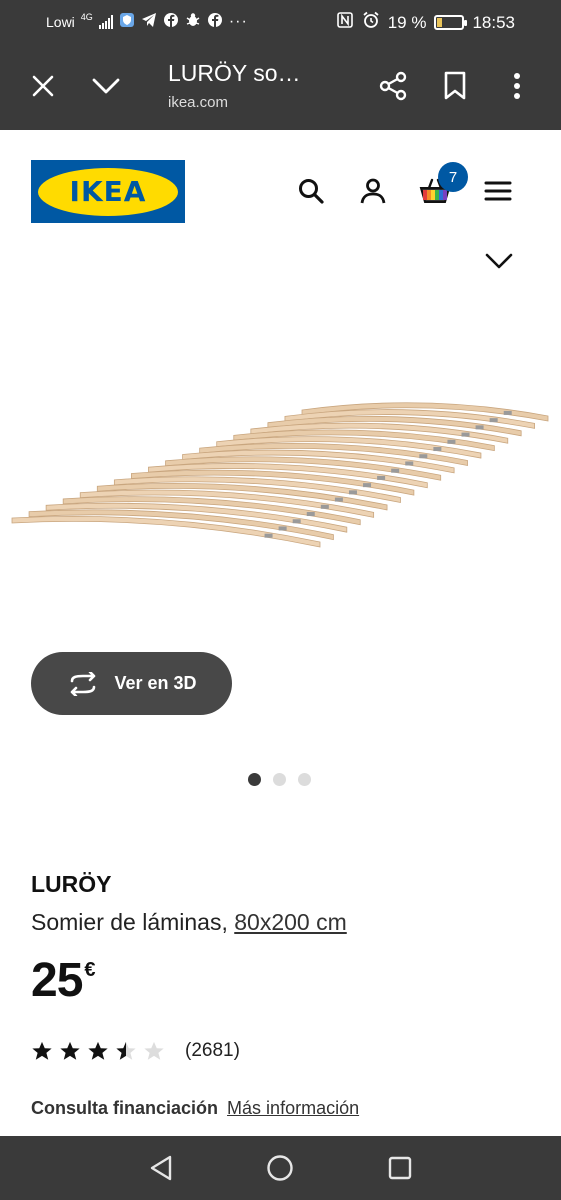 The width and height of the screenshot is (561, 1200). What do you see at coordinates (155, 683) in the screenshot?
I see `view-3d-label: Ver en 3D` at bounding box center [155, 683].